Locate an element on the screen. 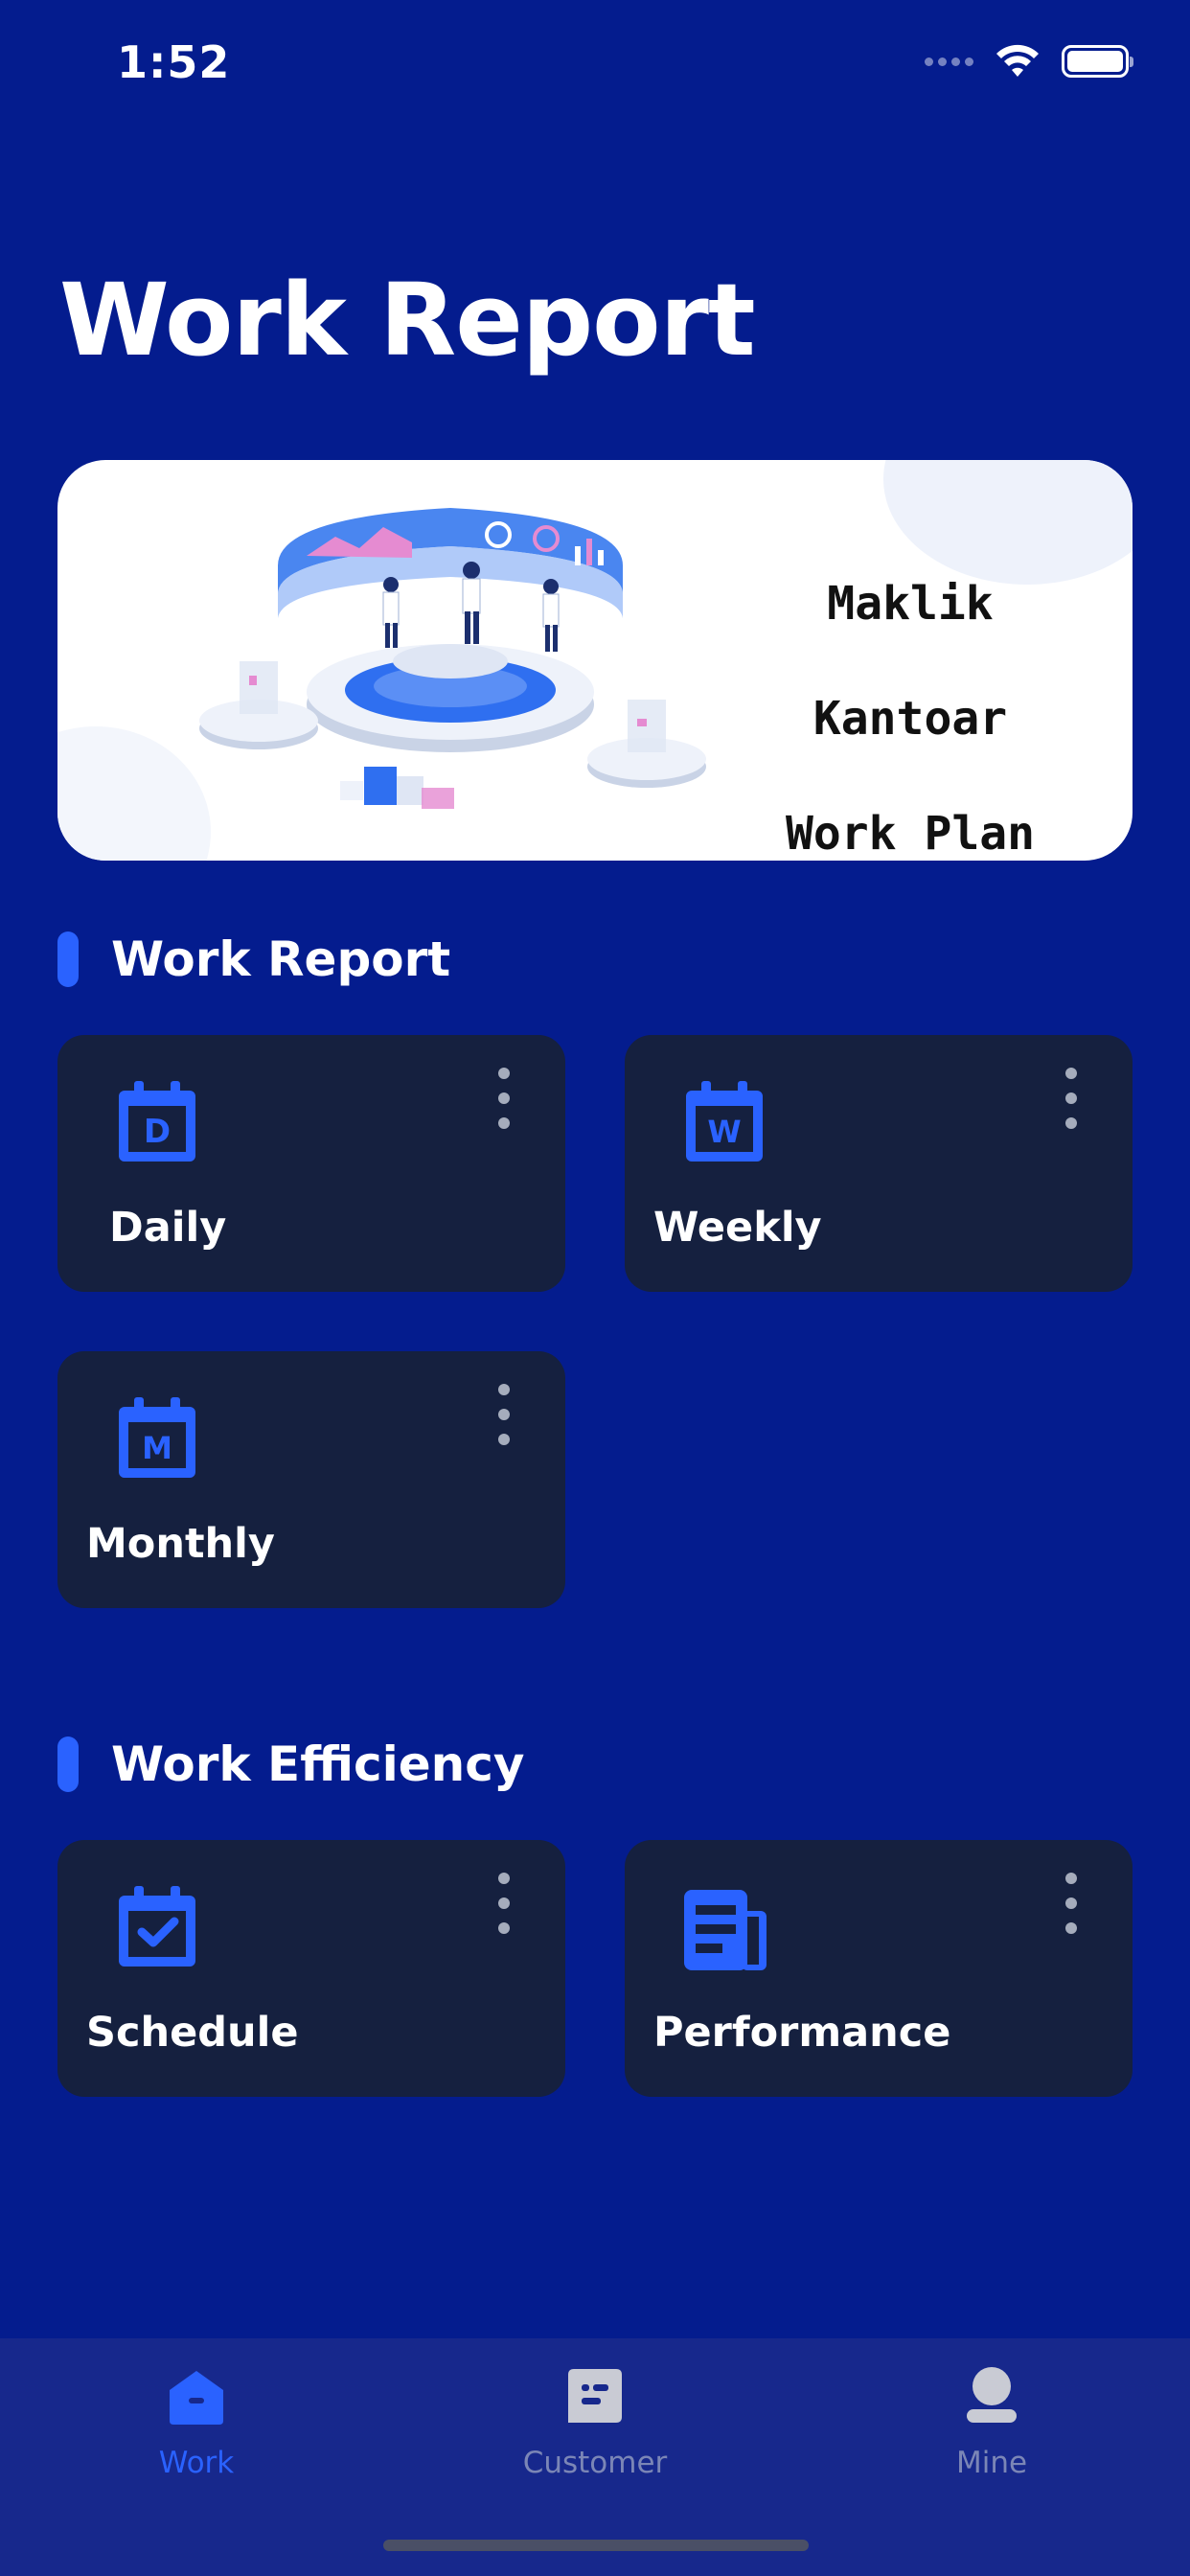 The height and width of the screenshot is (2576, 1190). status-bar: 1:52 is located at coordinates (595, 63).